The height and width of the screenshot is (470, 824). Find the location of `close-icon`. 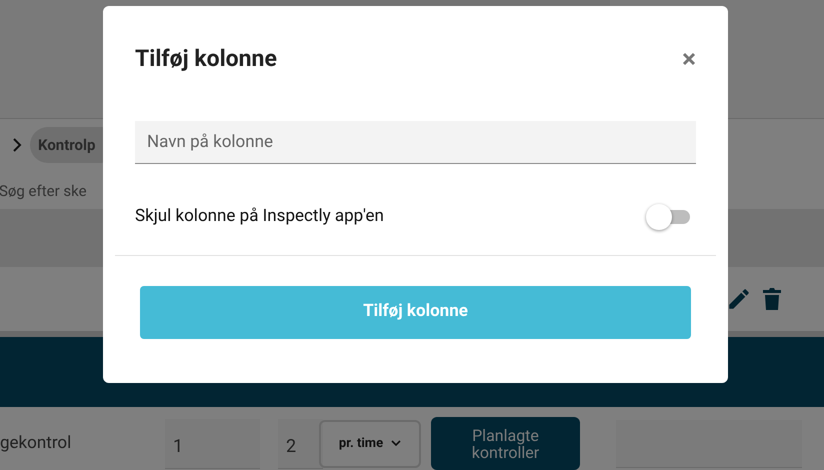

close-icon is located at coordinates (689, 59).